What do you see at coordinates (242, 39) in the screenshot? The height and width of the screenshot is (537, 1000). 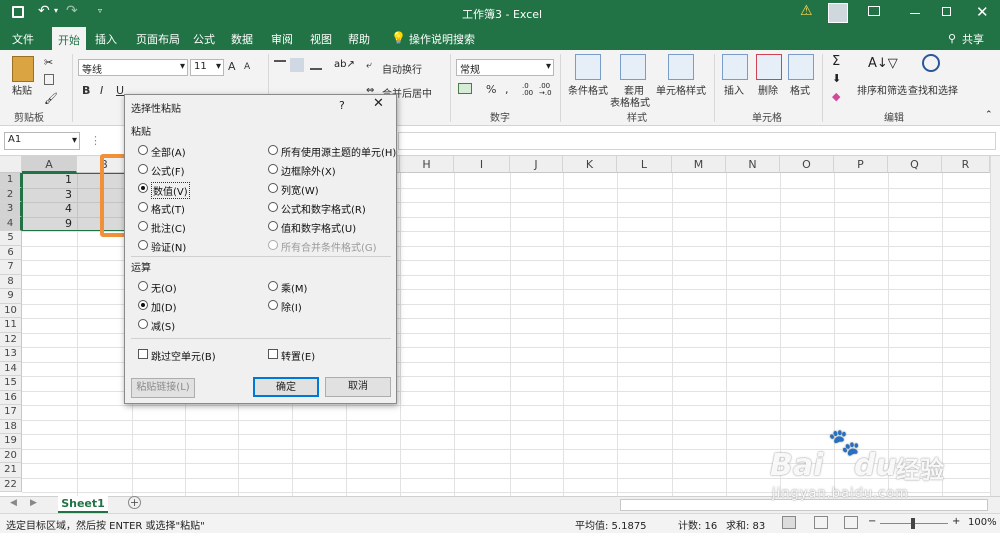 I see `tab-data: 数据` at bounding box center [242, 39].